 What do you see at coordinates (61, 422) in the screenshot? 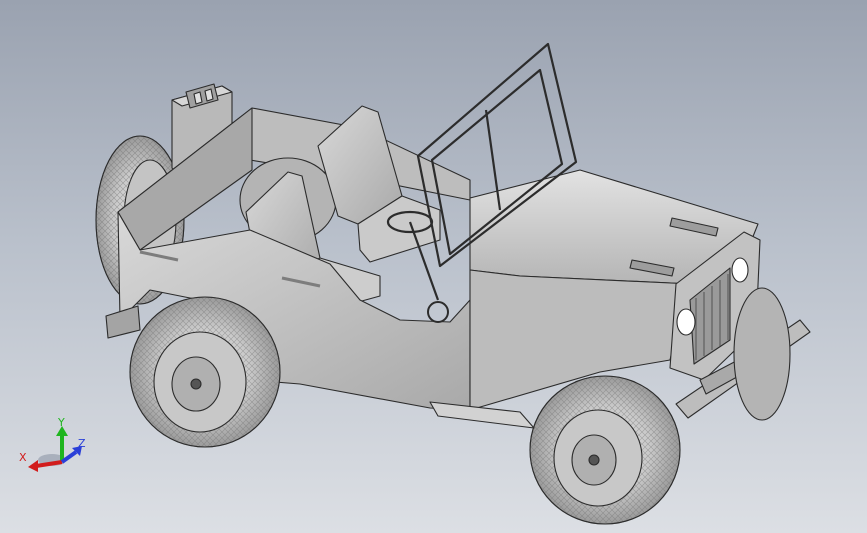
I see `y-axis-label: Y` at bounding box center [61, 422].